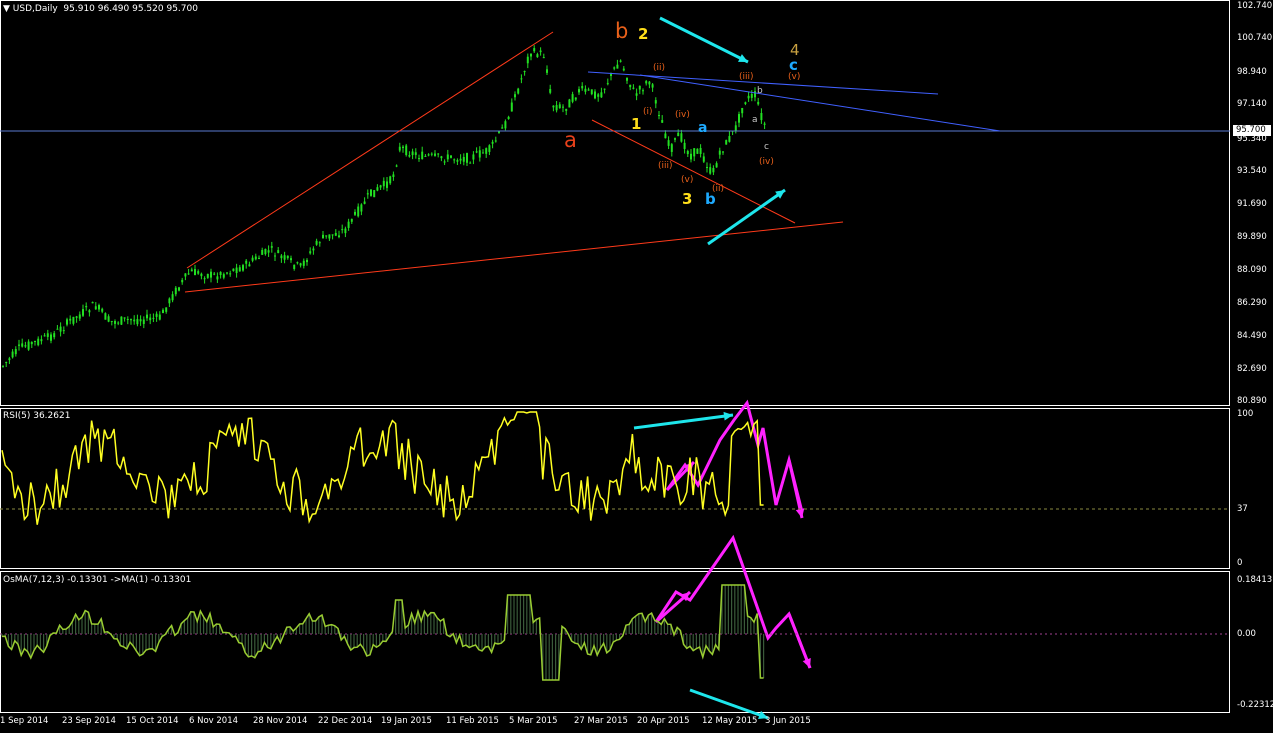 Image resolution: width=1273 pixels, height=733 pixels. Describe the element at coordinates (37, 416) in the screenshot. I see `rsi-label: RSI(5) 36.2621` at that location.